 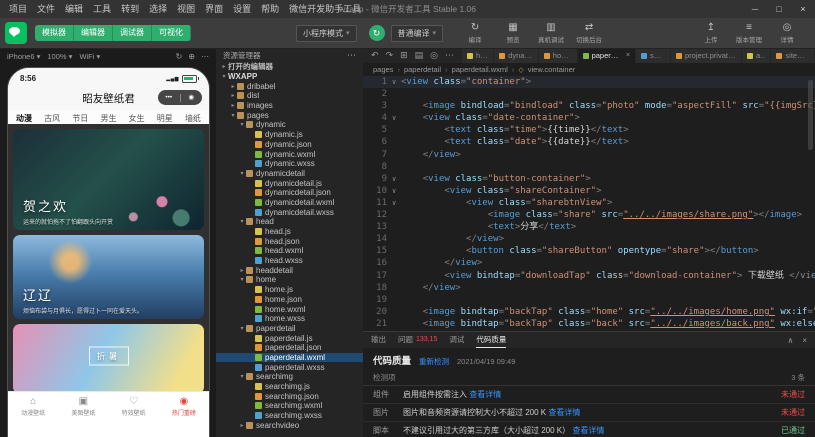 What do you see at coordinates (18, 9) in the screenshot?
I see `menu-item: 项目` at bounding box center [18, 9].